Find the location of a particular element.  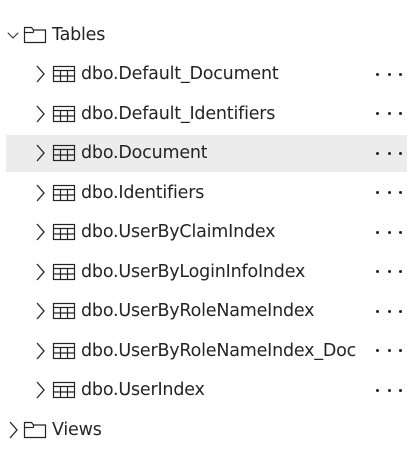

tree-item-label: dbo.UserByRoleNameIndex_Doc is located at coordinates (219, 350).